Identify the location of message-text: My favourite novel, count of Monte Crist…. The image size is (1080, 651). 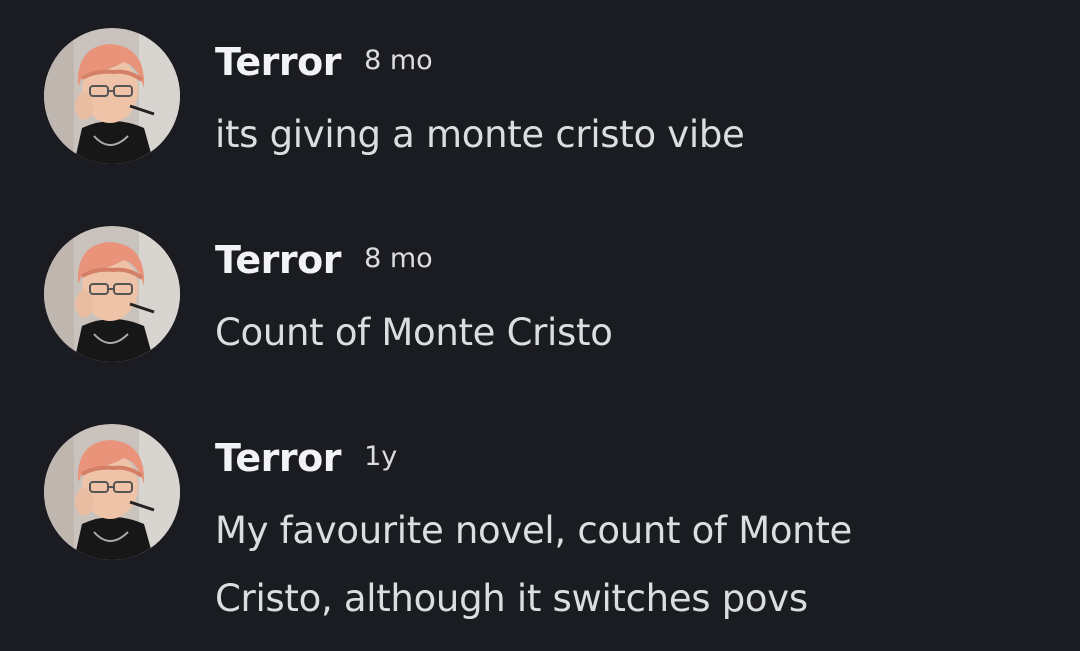
(533, 564).